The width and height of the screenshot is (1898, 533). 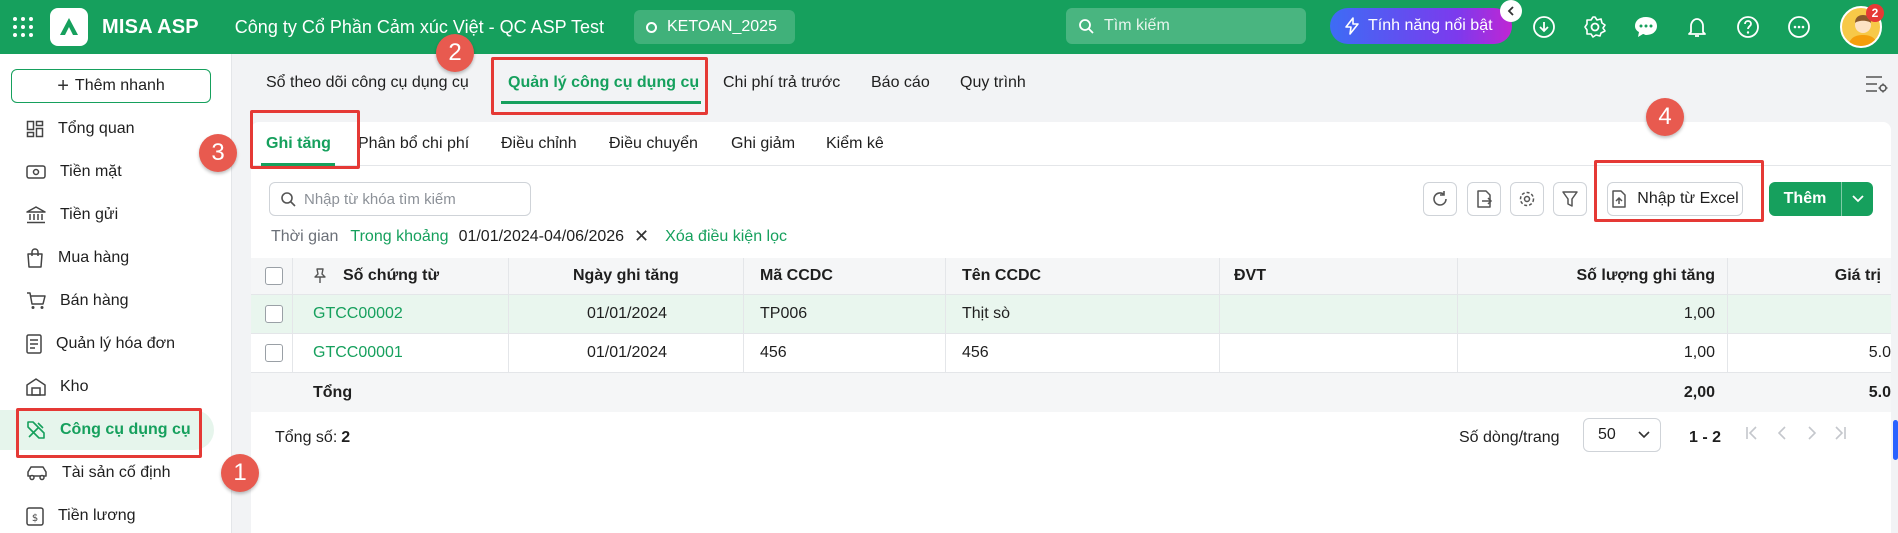 What do you see at coordinates (900, 83) in the screenshot?
I see `tab-reports: Báo cáo` at bounding box center [900, 83].